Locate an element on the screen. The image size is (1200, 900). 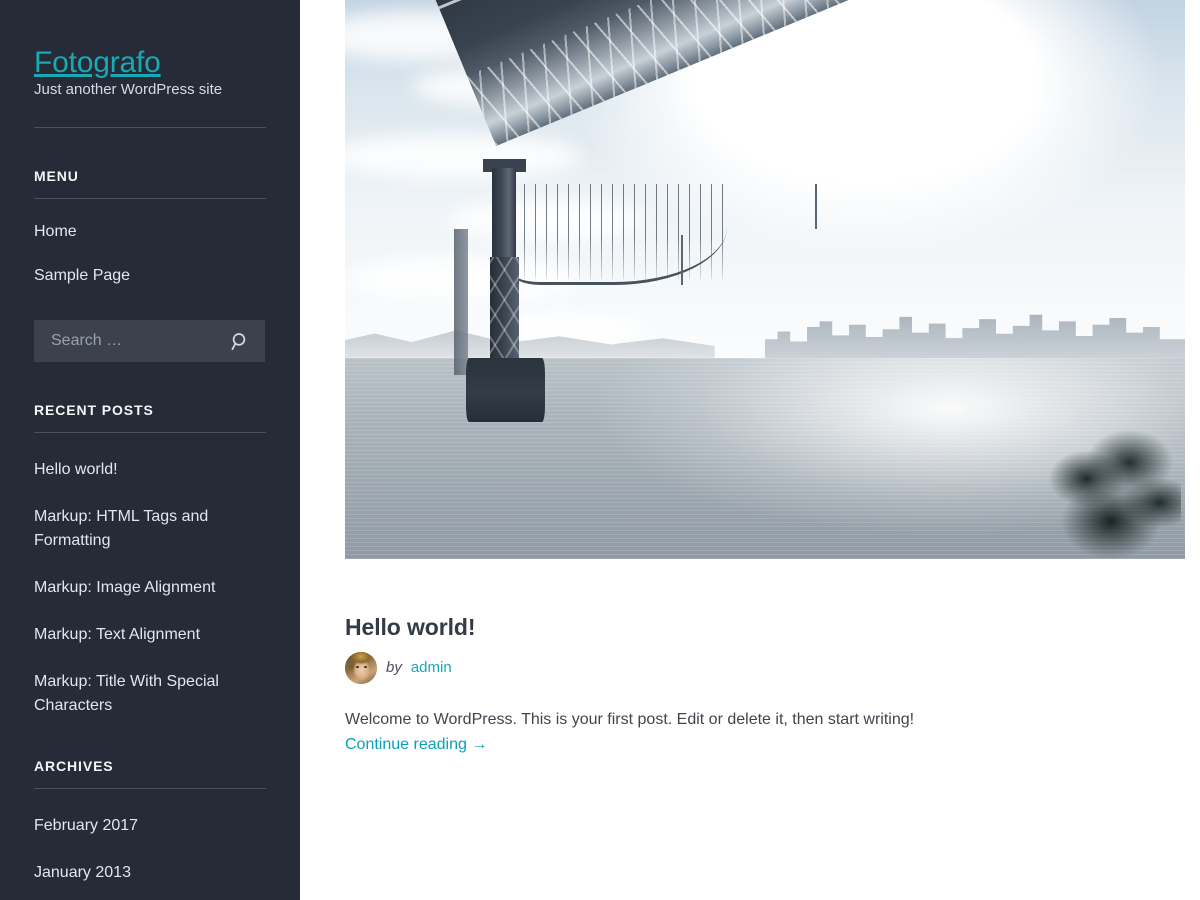
recent-posts-heading: RECENT POSTS is located at coordinates (94, 410).